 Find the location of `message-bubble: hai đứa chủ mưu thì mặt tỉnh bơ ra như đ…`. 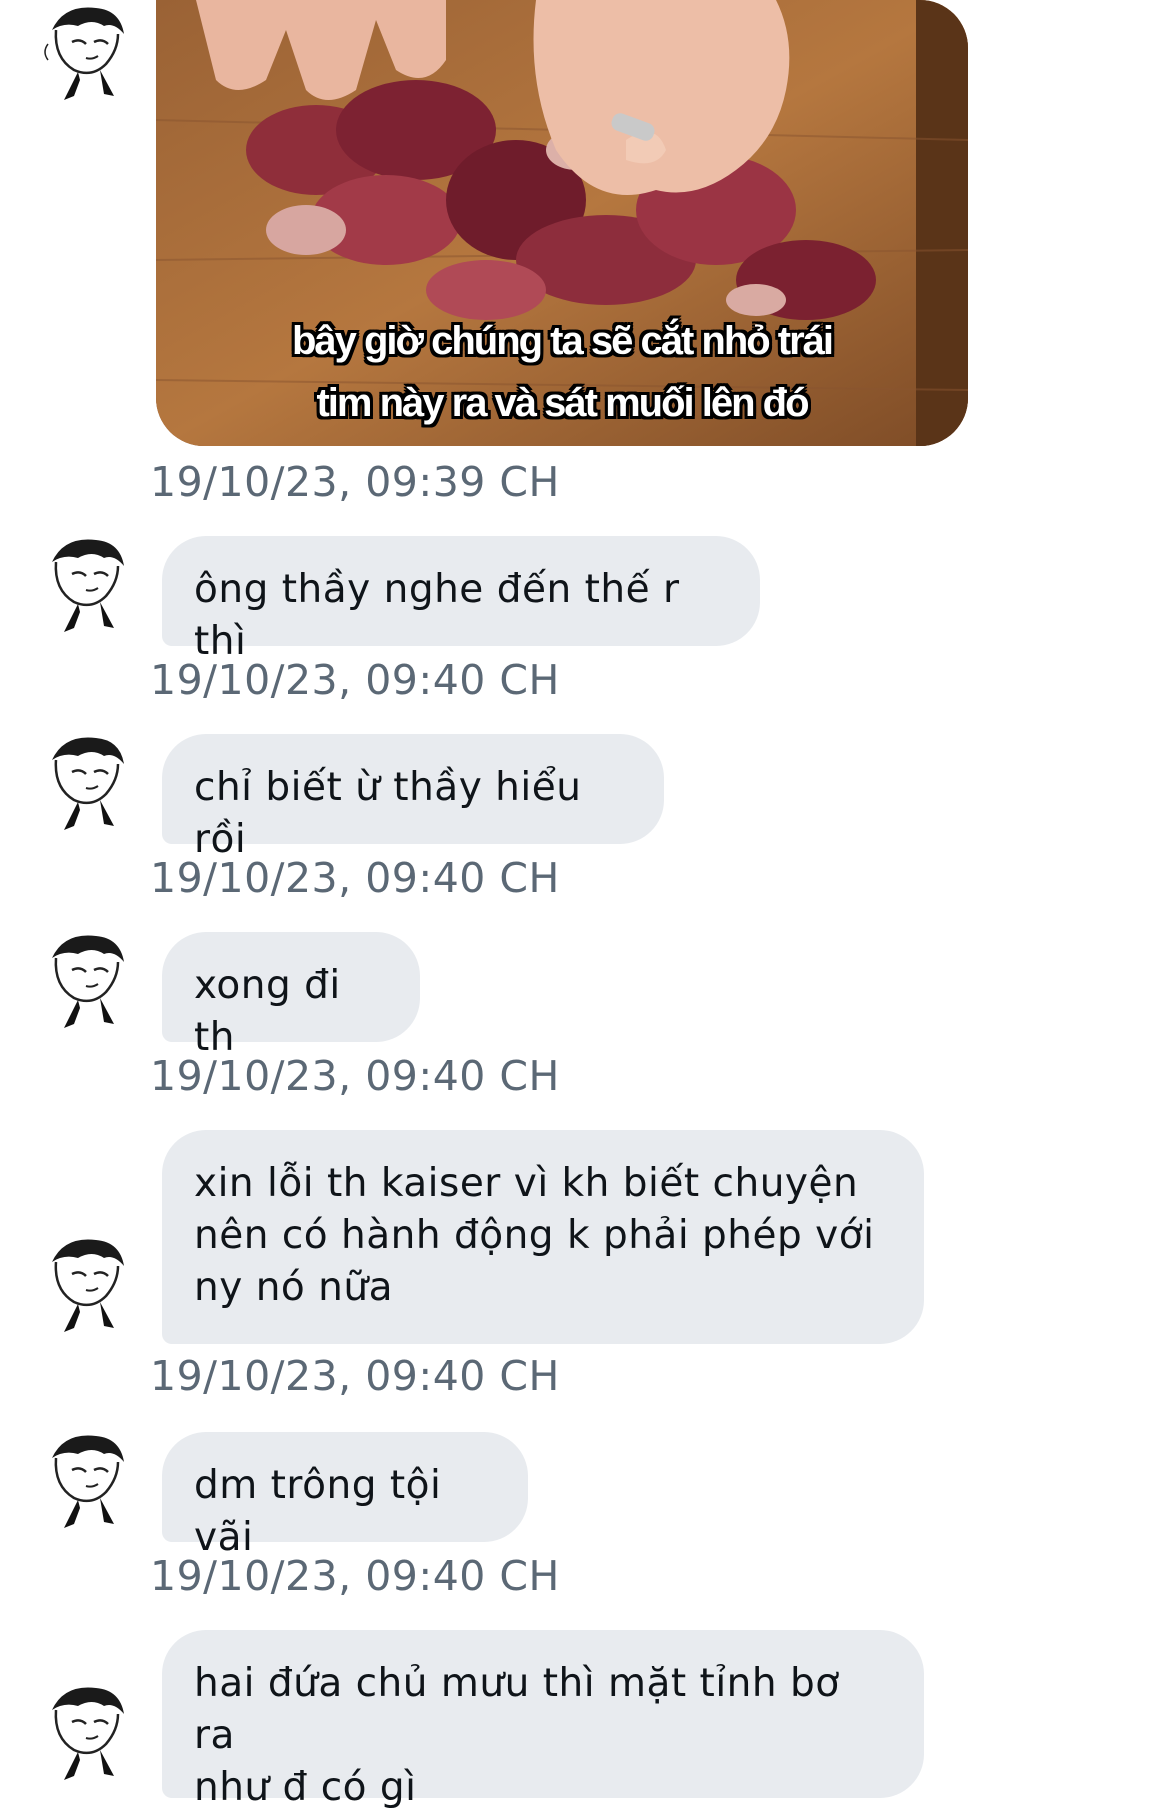

message-bubble: hai đứa chủ mưu thì mặt tỉnh bơ ra như đ… is located at coordinates (543, 1720).